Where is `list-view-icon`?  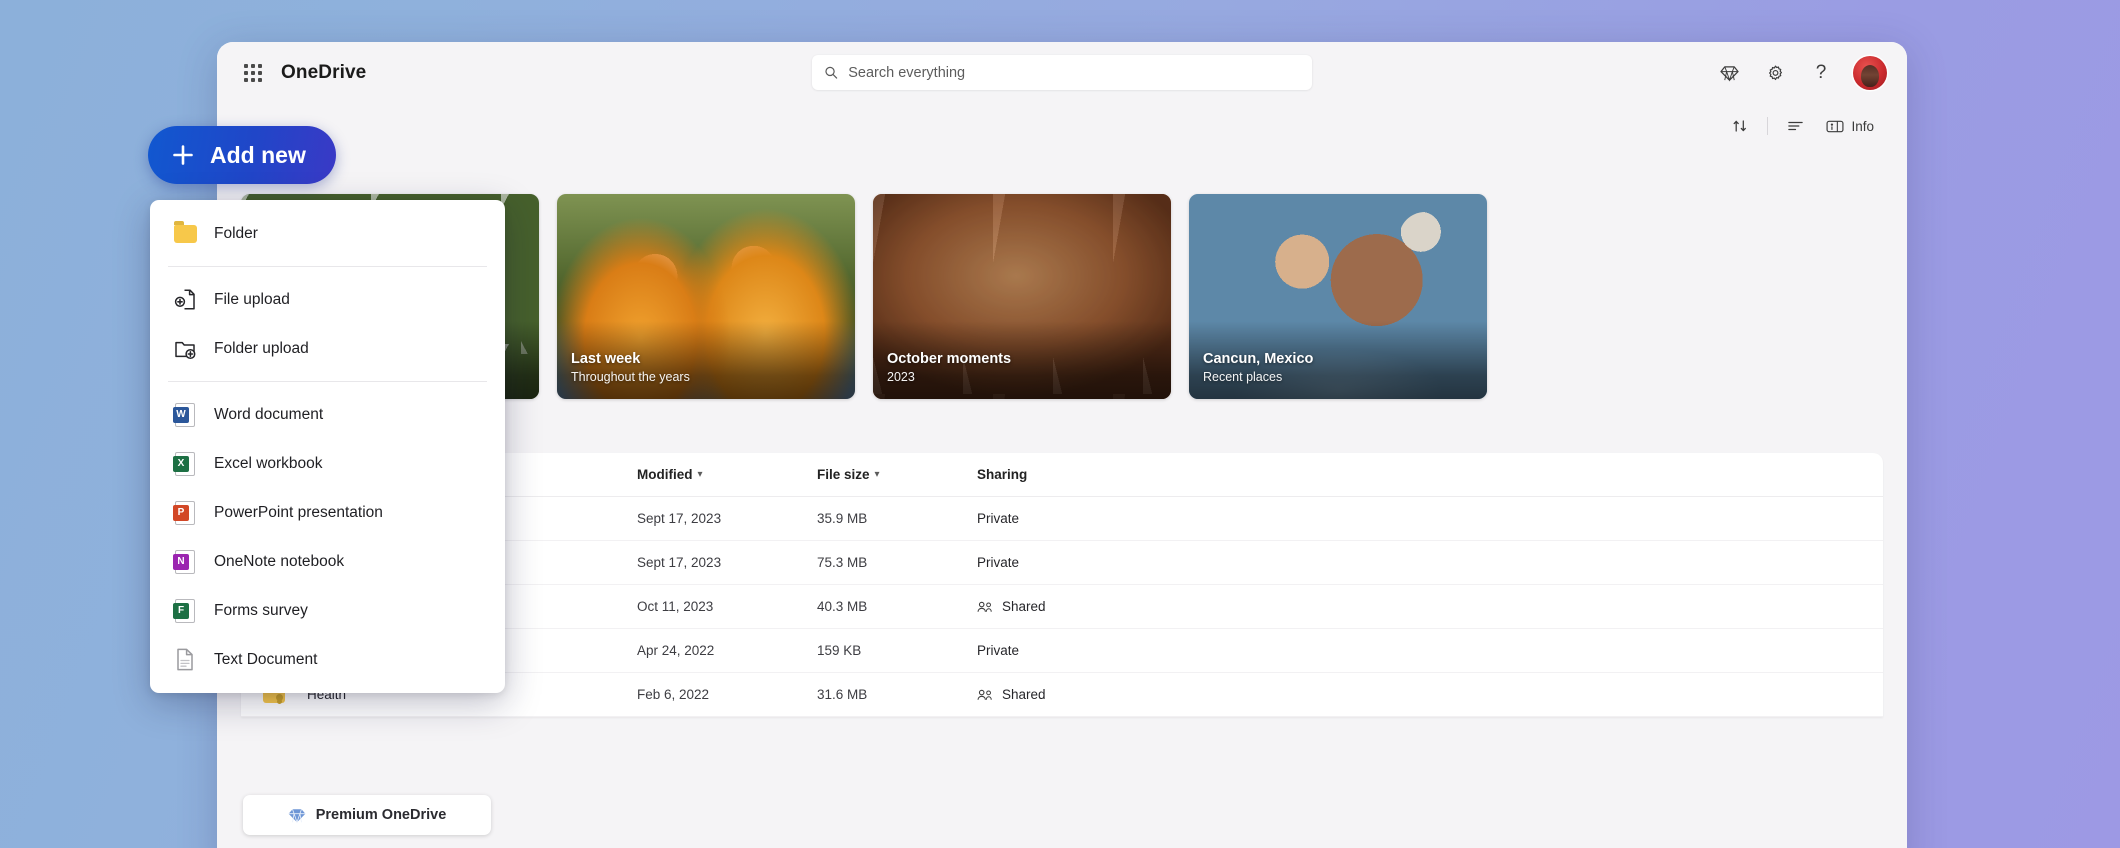
list-view-icon is located at coordinates (1796, 126).